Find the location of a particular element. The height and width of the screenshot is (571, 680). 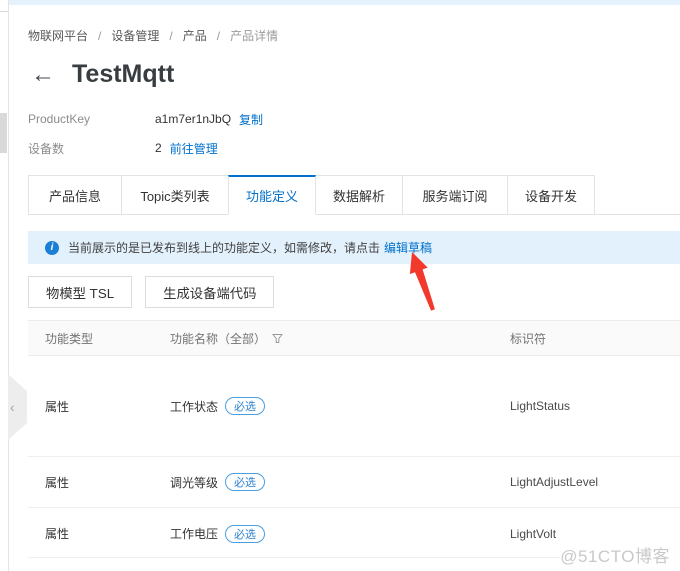

page-title: TestMqtt is located at coordinates (123, 74).